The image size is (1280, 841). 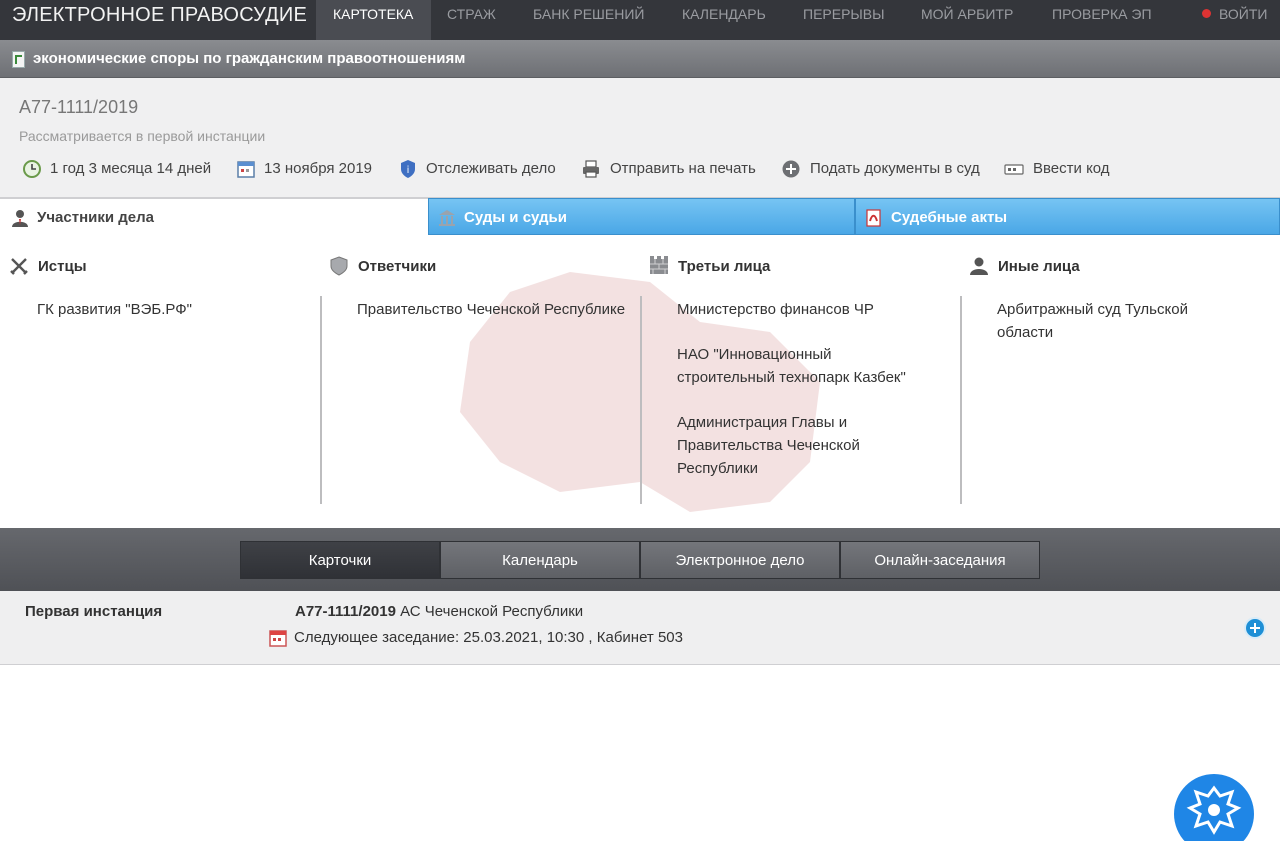 What do you see at coordinates (79, 107) in the screenshot?
I see `case-number: А77-1111/2019` at bounding box center [79, 107].